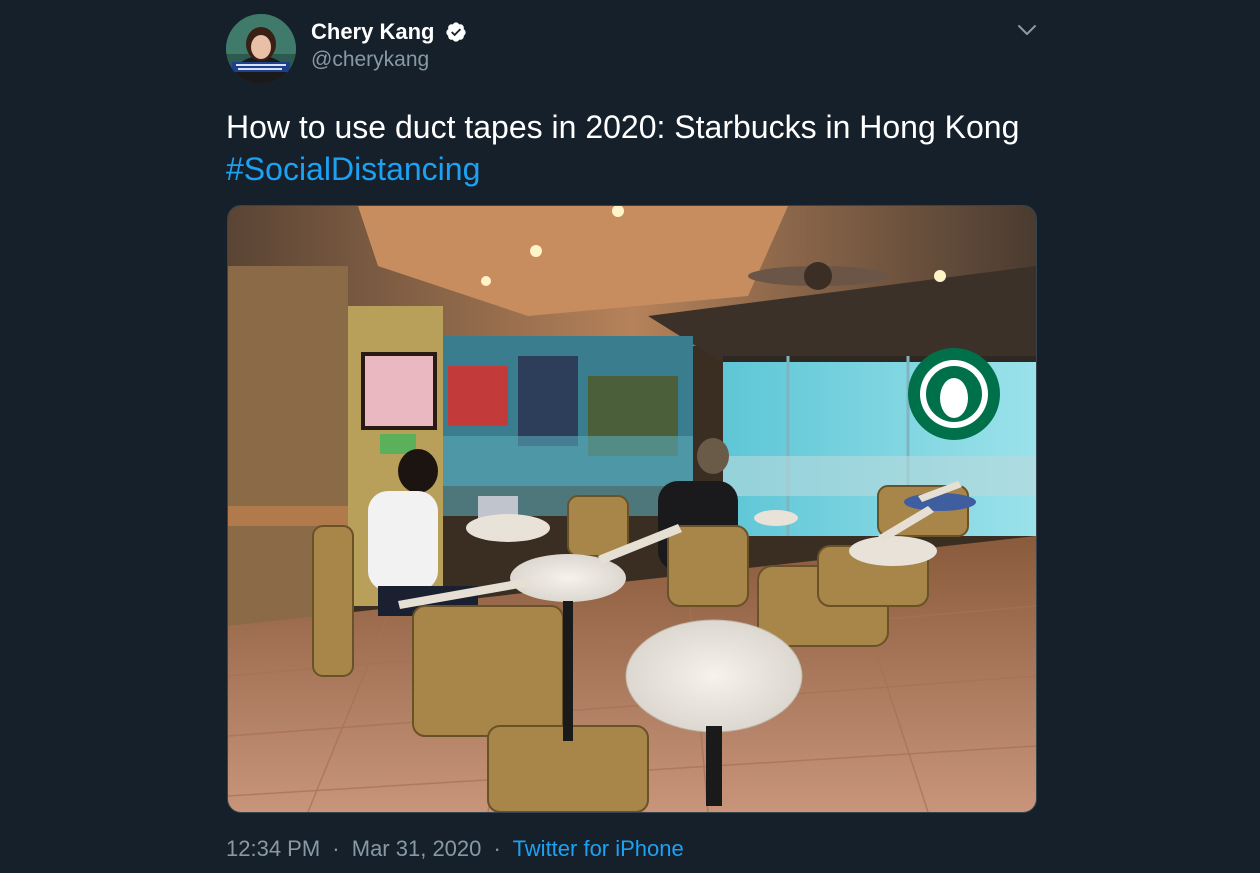 This screenshot has height=873, width=1260. Describe the element at coordinates (372, 32) in the screenshot. I see `author-display-name: Chery Kang` at that location.